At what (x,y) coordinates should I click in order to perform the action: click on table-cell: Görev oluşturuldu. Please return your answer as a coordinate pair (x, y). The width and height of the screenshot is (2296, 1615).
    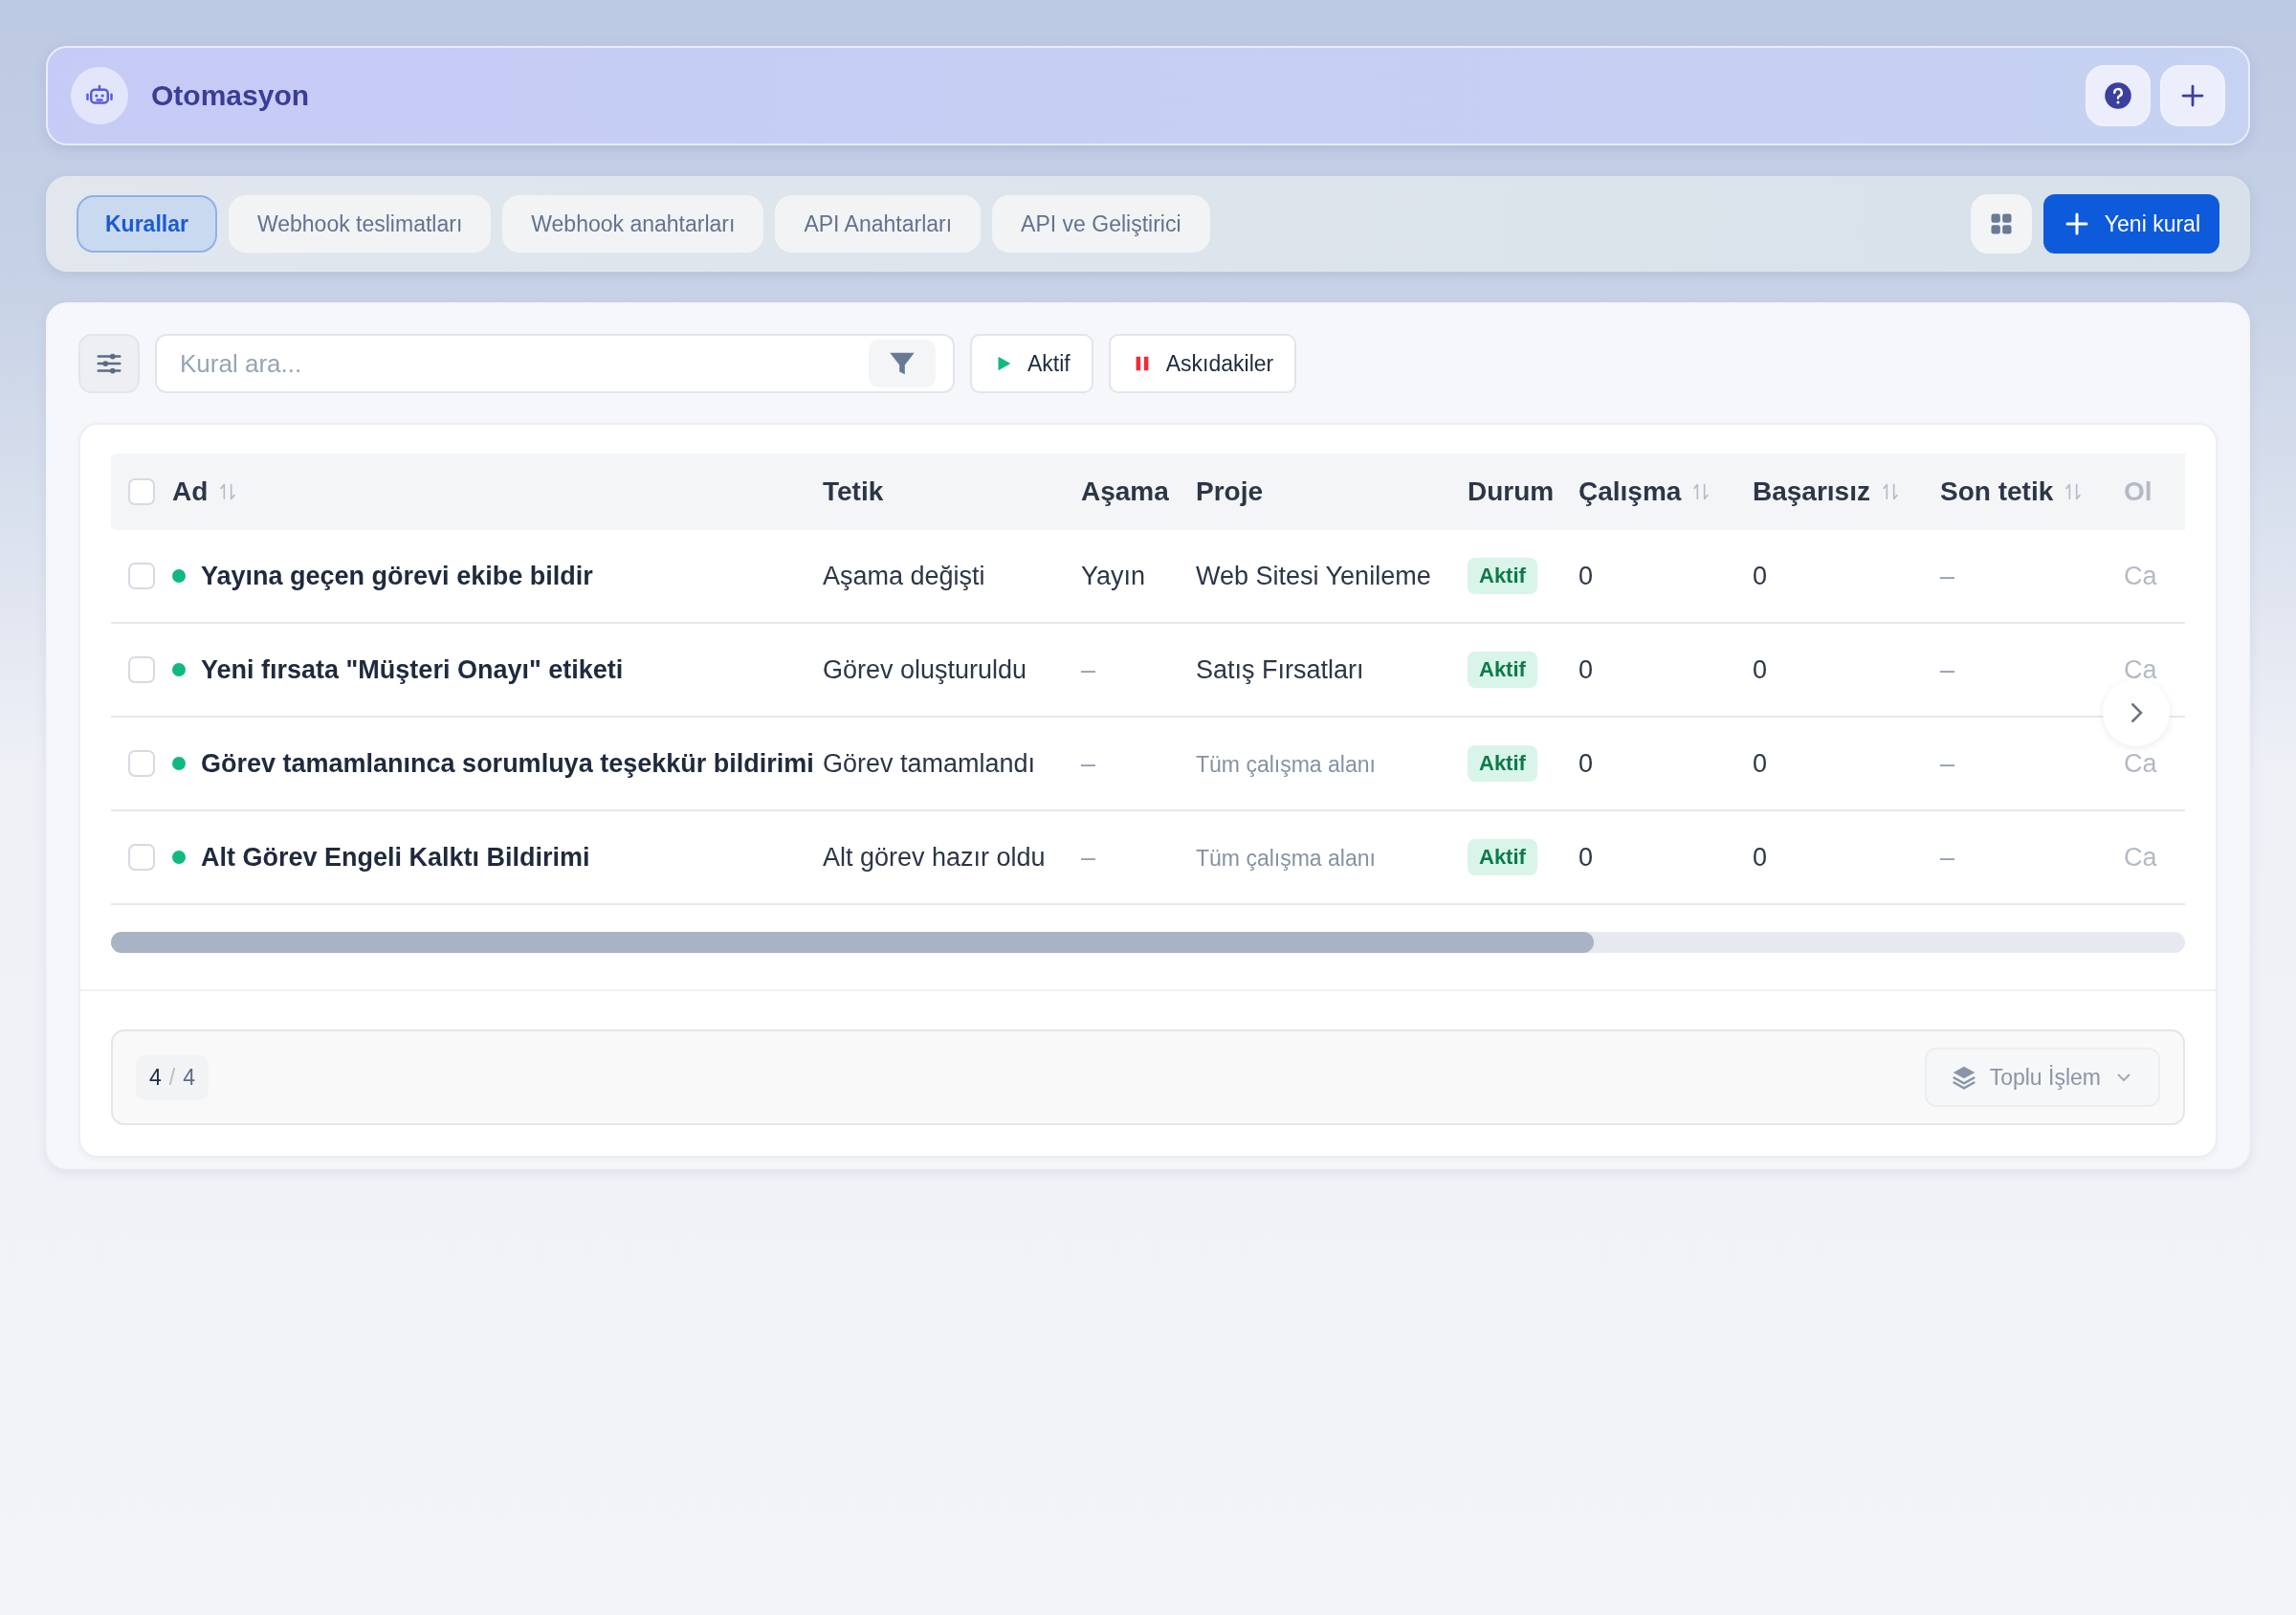
    Looking at the image, I should click on (925, 669).